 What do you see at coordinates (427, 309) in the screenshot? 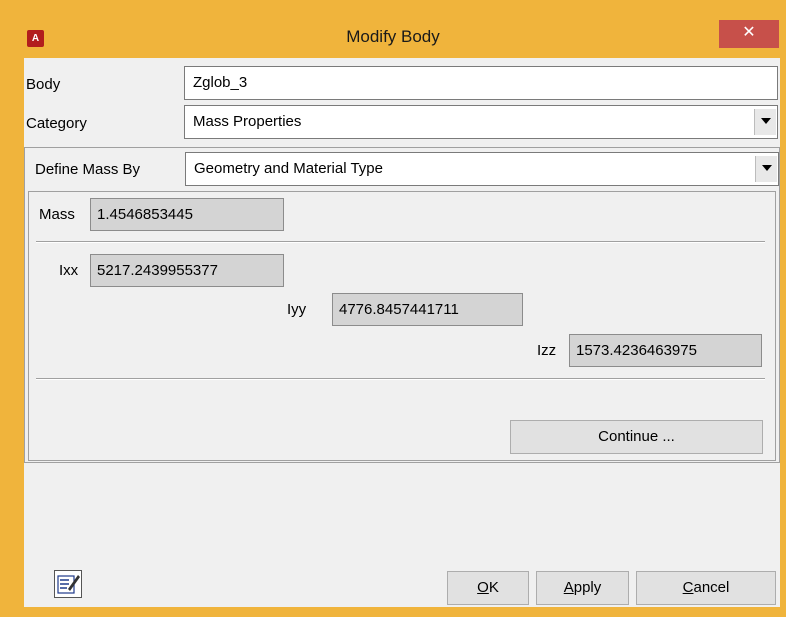
I see `iyy-value-field: 4776.8457441711` at bounding box center [427, 309].